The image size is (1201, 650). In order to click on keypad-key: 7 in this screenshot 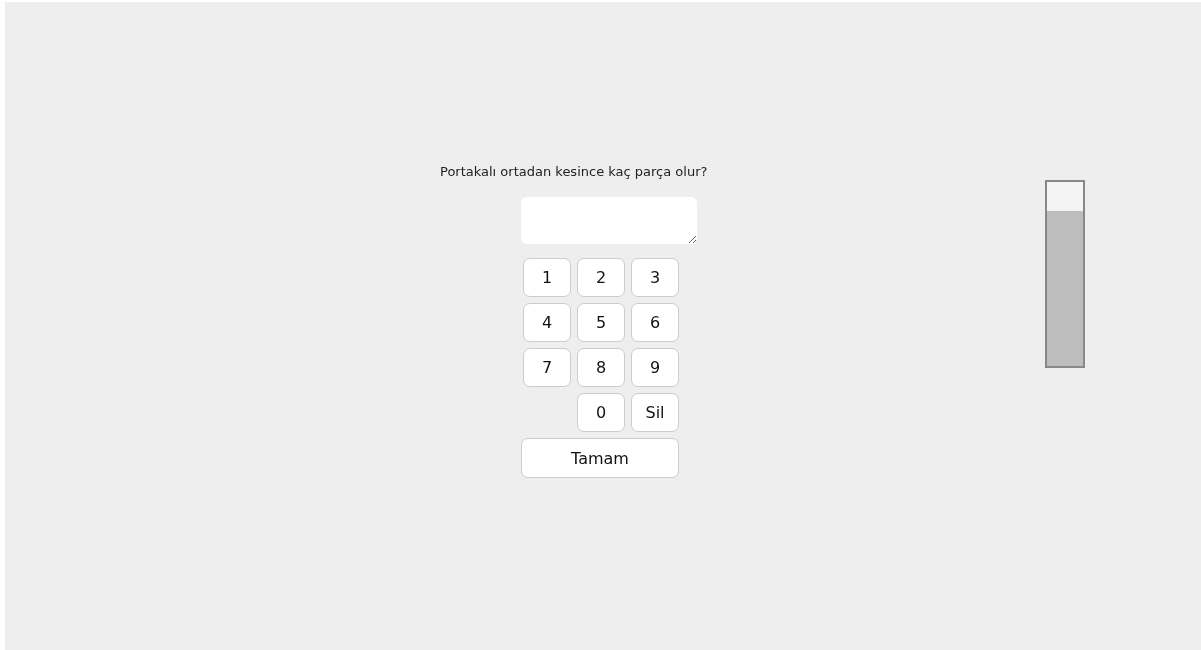, I will do `click(547, 367)`.